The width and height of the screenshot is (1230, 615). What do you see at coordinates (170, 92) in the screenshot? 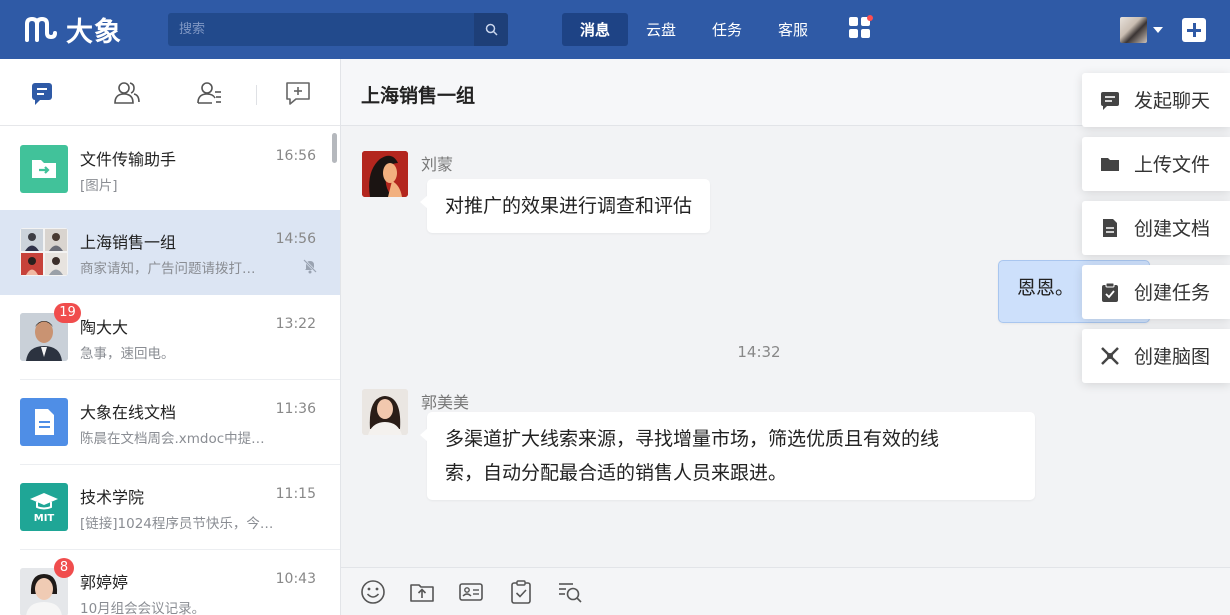
I see `sidebar-tabs` at bounding box center [170, 92].